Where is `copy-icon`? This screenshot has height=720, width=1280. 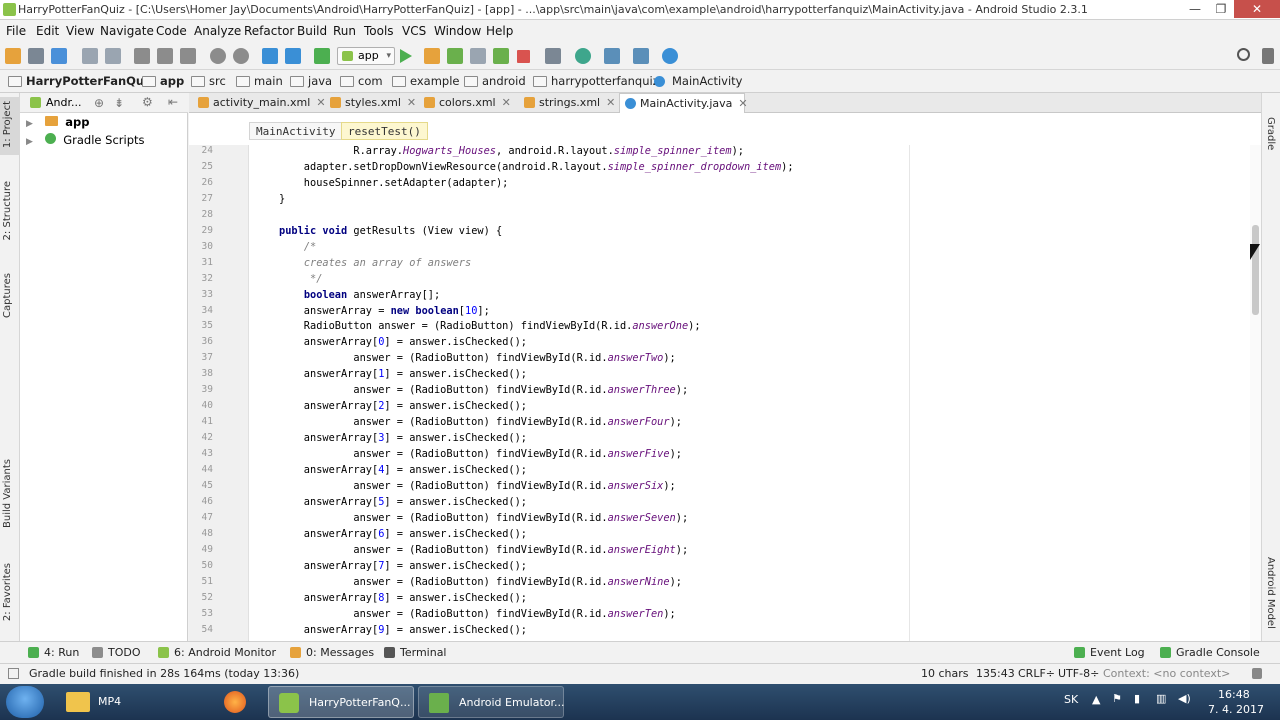
copy-icon is located at coordinates (165, 56).